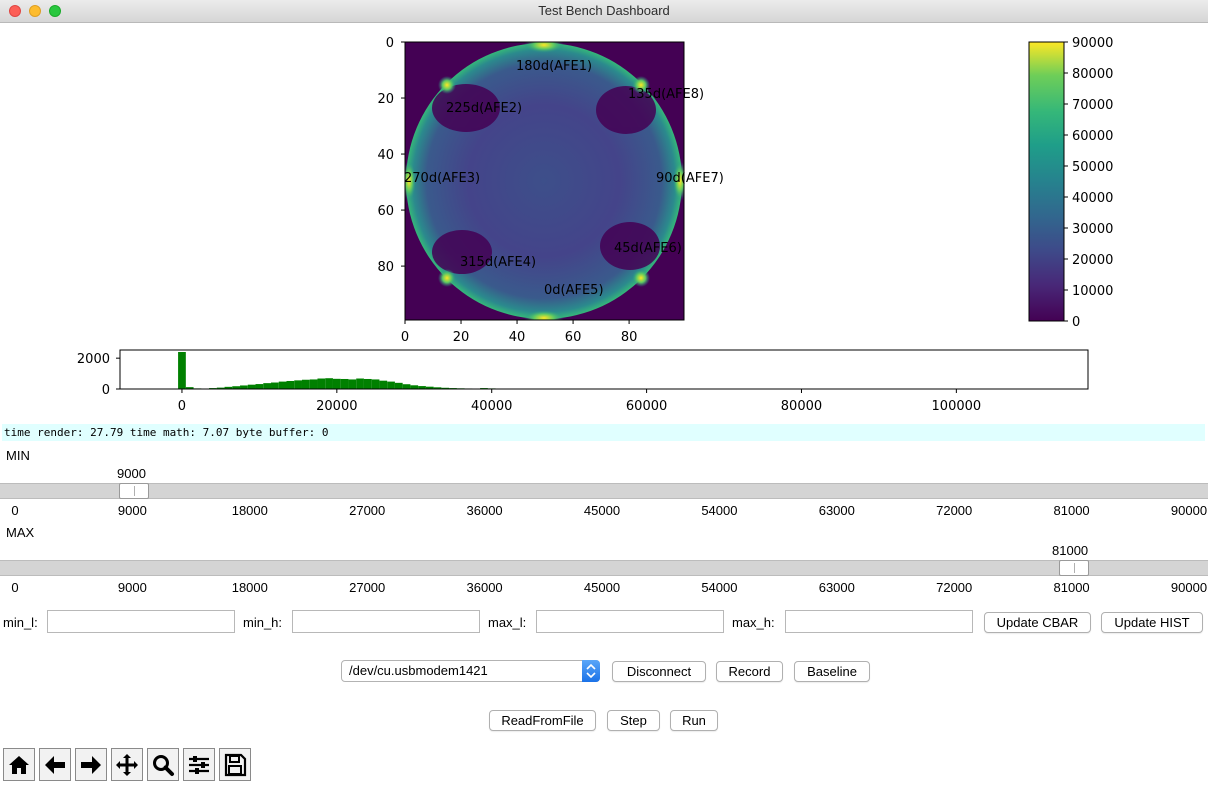  I want to click on histogram-x-tick-label: 100000, so click(957, 406).